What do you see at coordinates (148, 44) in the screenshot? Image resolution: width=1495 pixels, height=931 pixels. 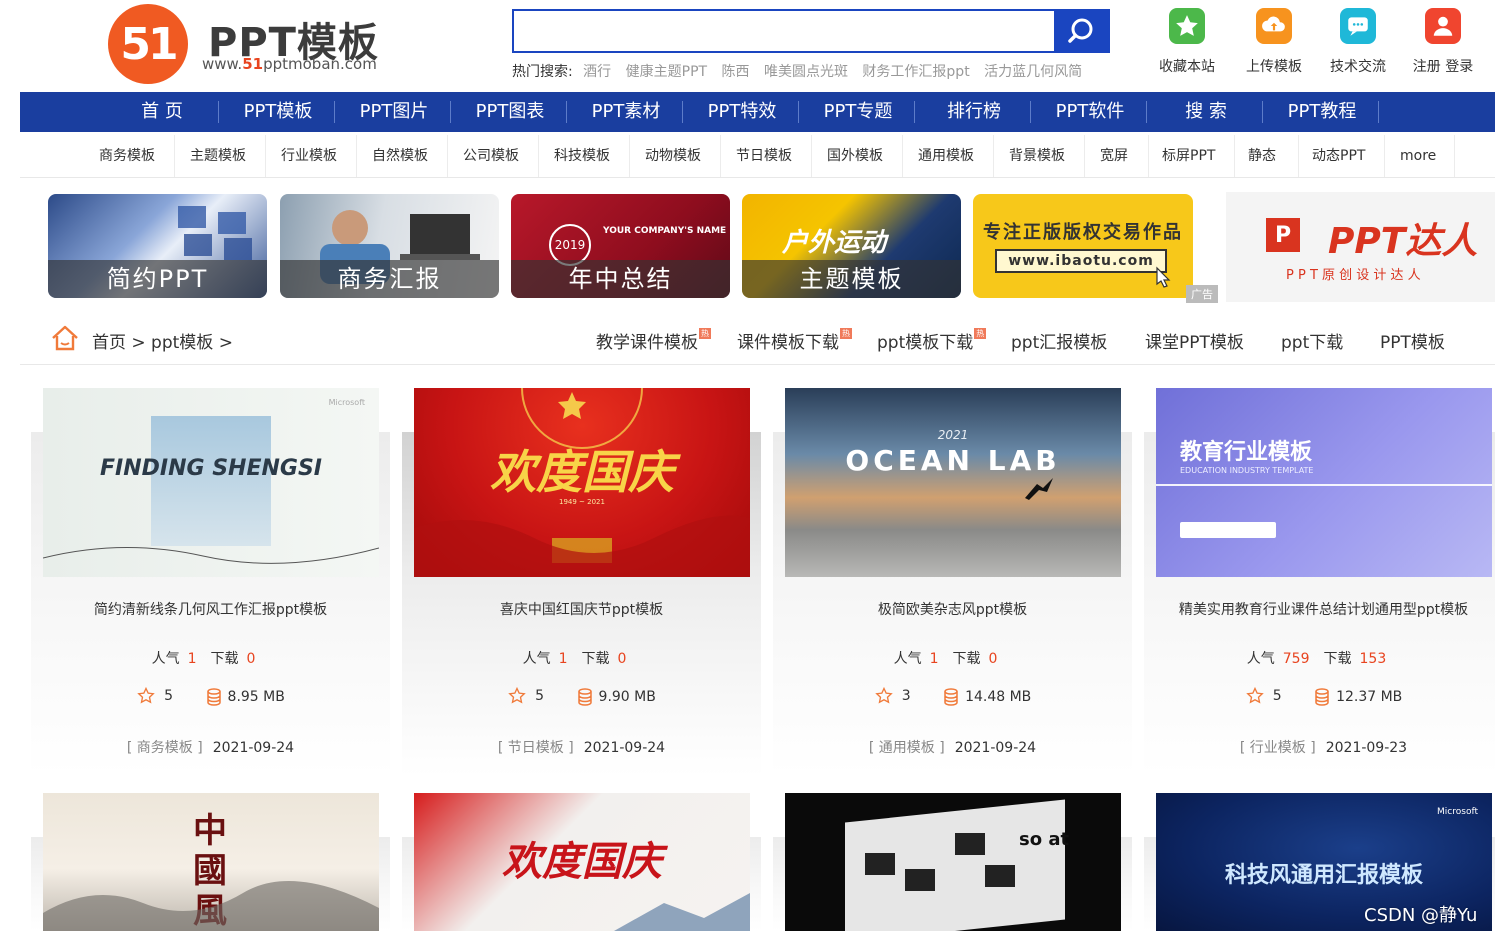 I see `logo-mark: 51` at bounding box center [148, 44].